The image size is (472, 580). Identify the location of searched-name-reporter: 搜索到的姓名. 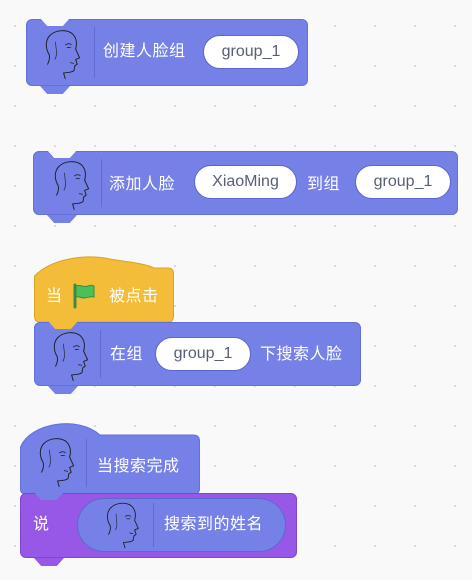
(181, 525).